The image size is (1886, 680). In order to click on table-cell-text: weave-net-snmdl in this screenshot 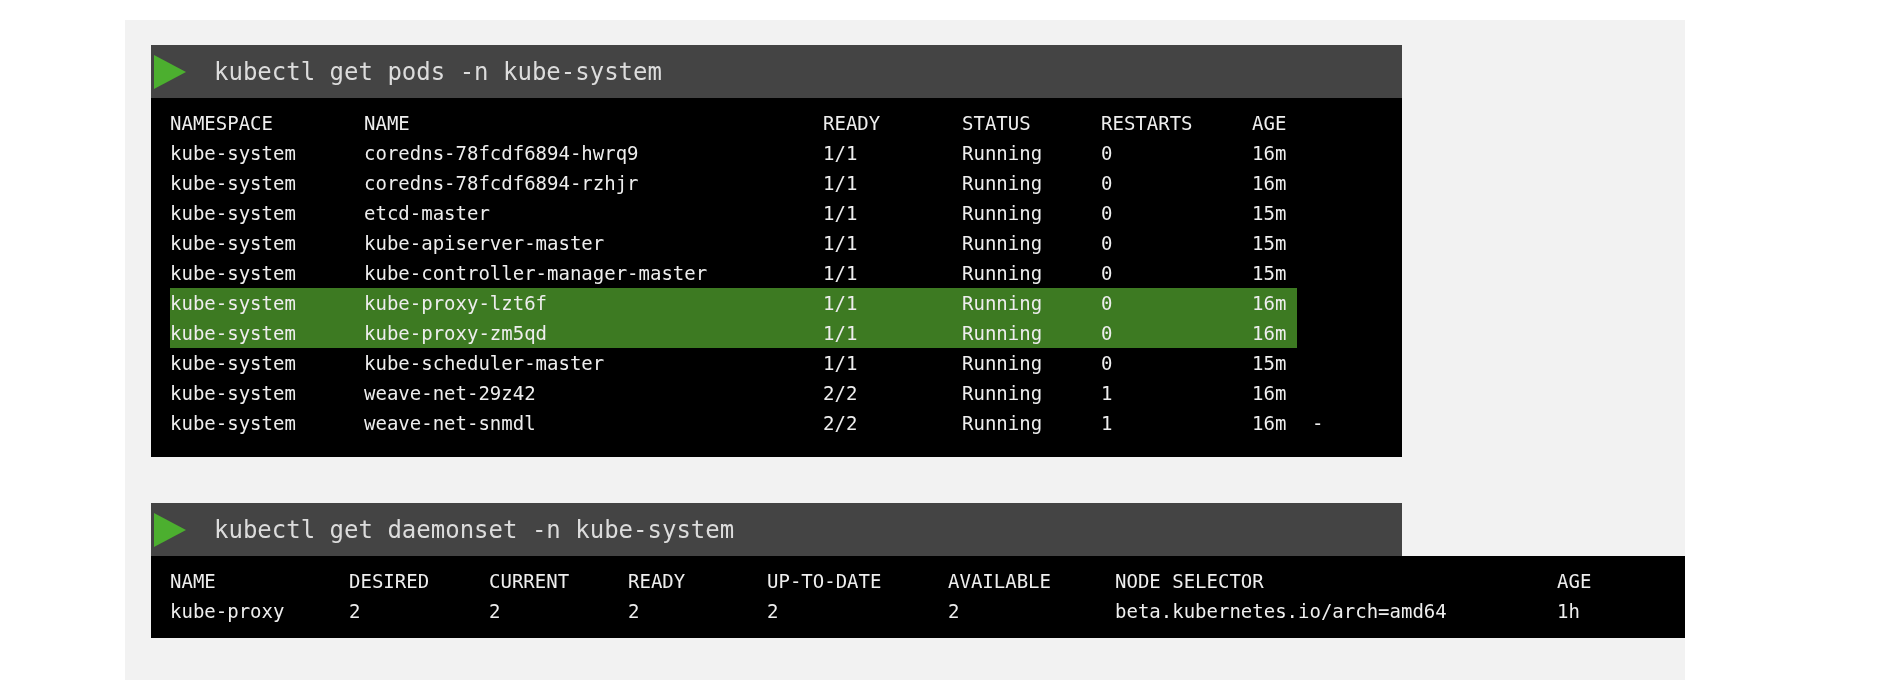, I will do `click(450, 423)`.